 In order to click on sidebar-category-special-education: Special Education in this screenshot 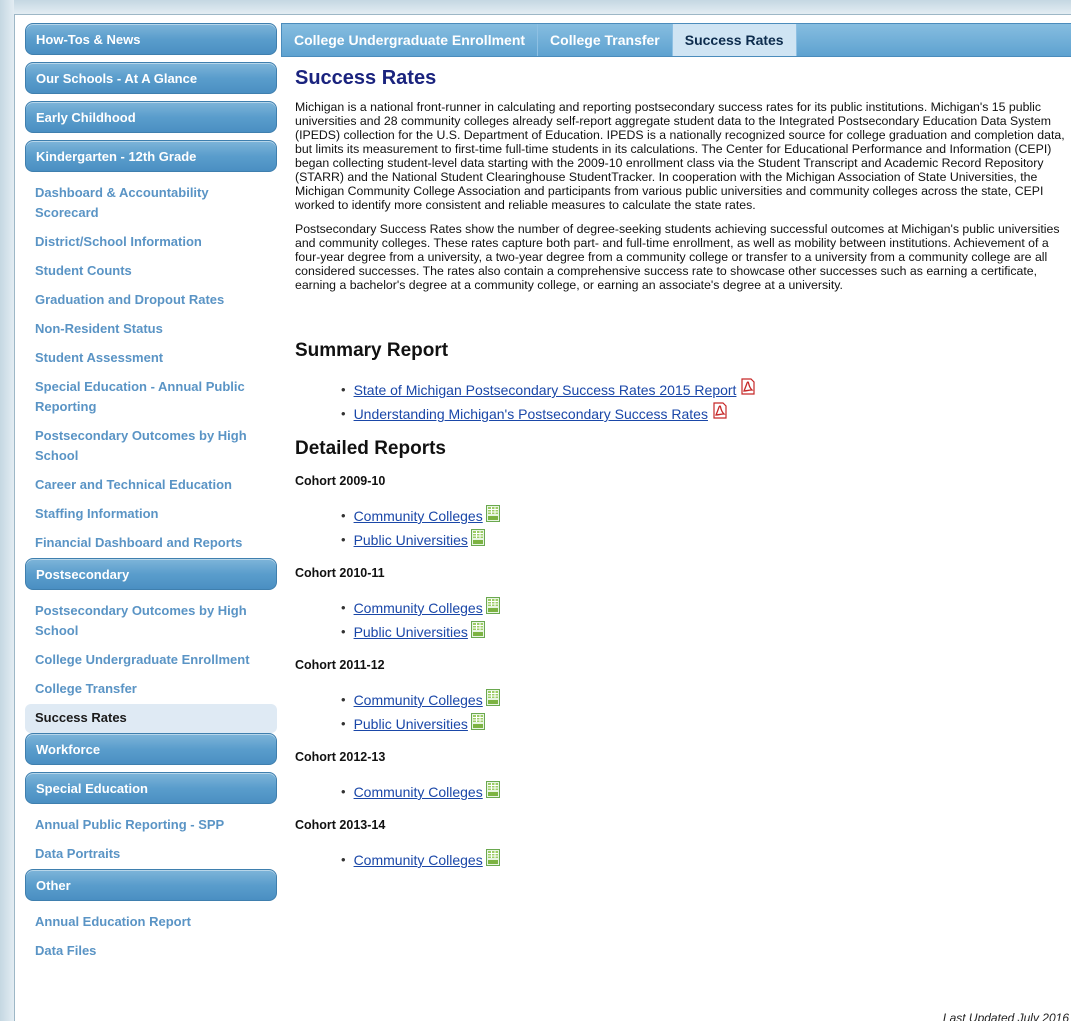, I will do `click(151, 788)`.